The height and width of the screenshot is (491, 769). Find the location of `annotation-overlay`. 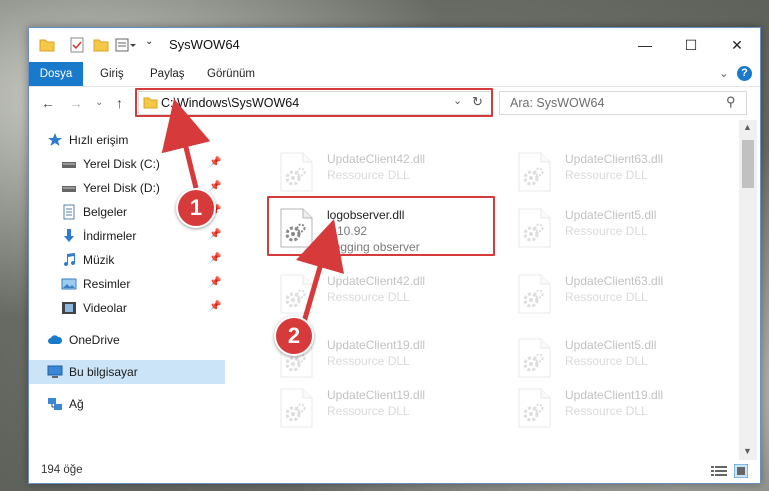

annotation-overlay is located at coordinates (253, 210).